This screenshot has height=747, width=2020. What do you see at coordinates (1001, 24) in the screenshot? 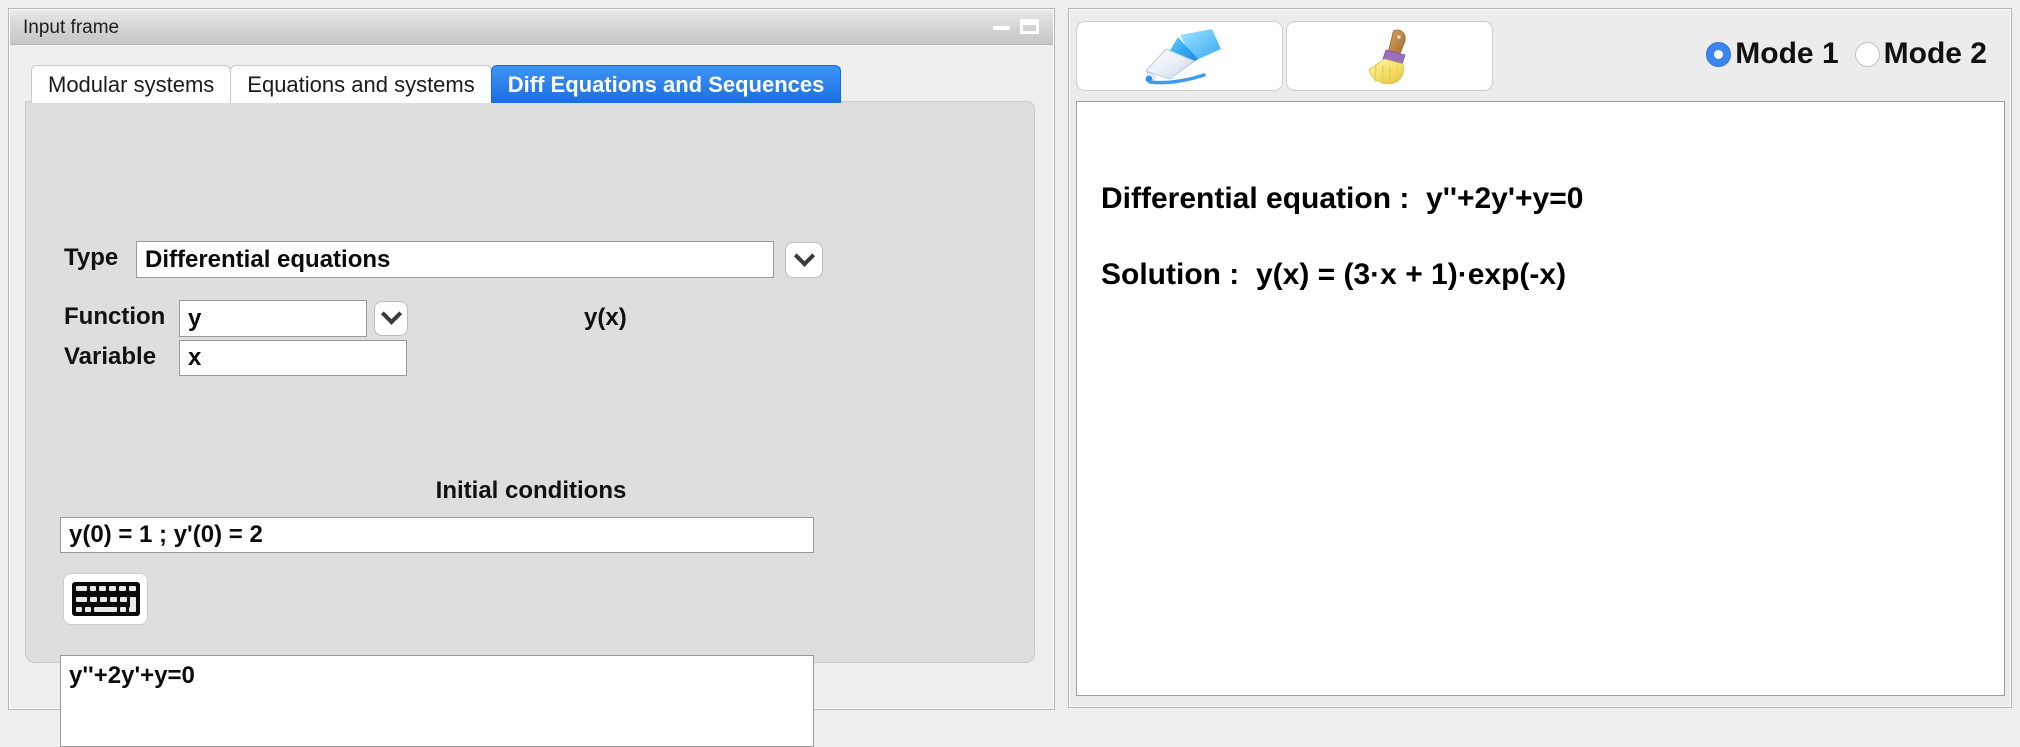
I see `minimize-icon` at bounding box center [1001, 24].